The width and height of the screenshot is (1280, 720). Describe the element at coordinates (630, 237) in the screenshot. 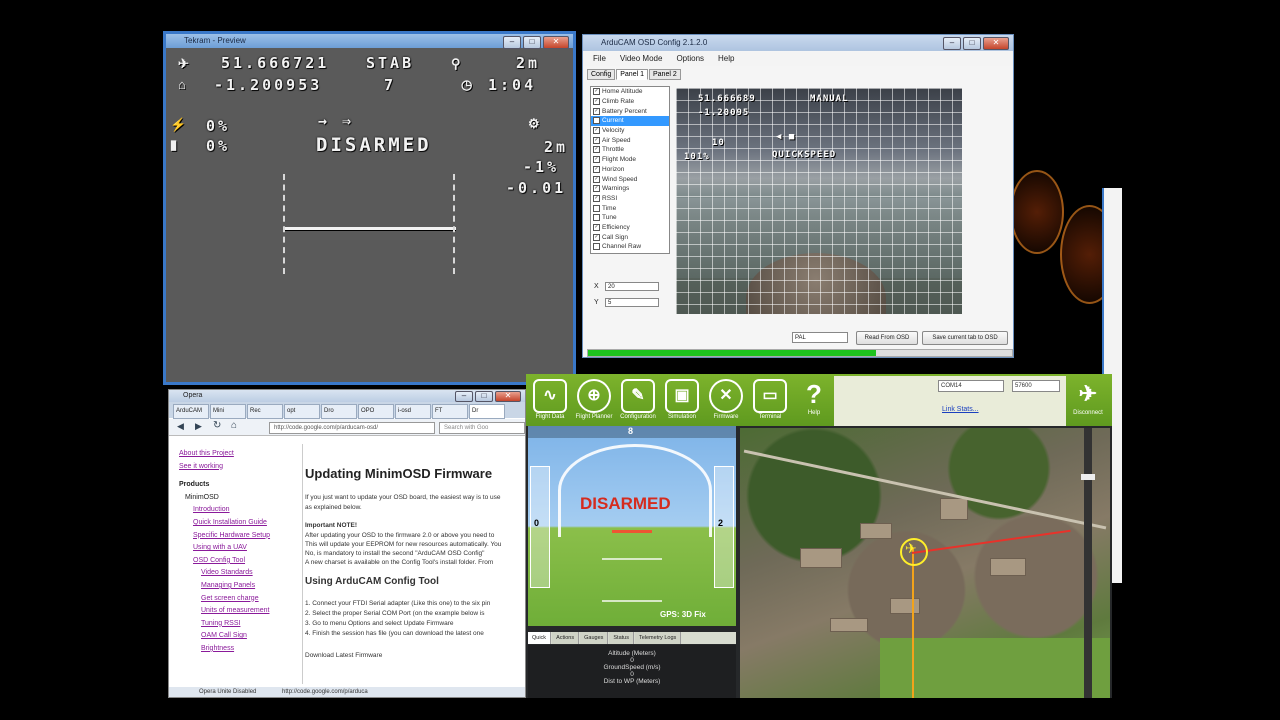

I see `list-item: ✓ Call Sign` at that location.